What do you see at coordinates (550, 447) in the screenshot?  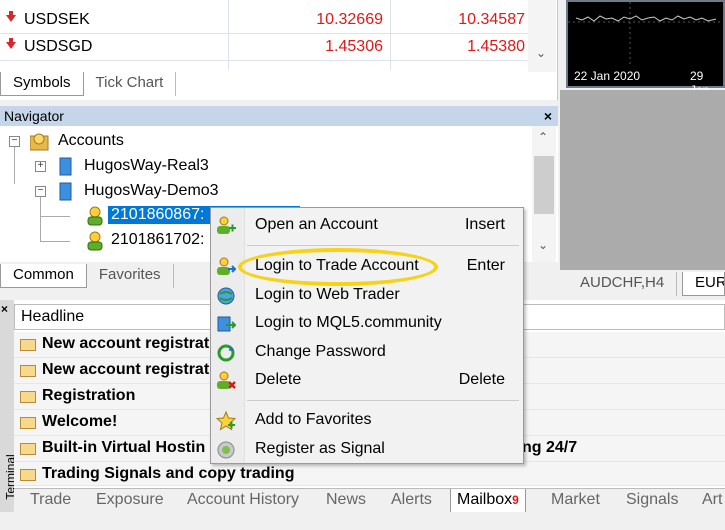 I see `mail-subject-tail: ng 24/7` at bounding box center [550, 447].